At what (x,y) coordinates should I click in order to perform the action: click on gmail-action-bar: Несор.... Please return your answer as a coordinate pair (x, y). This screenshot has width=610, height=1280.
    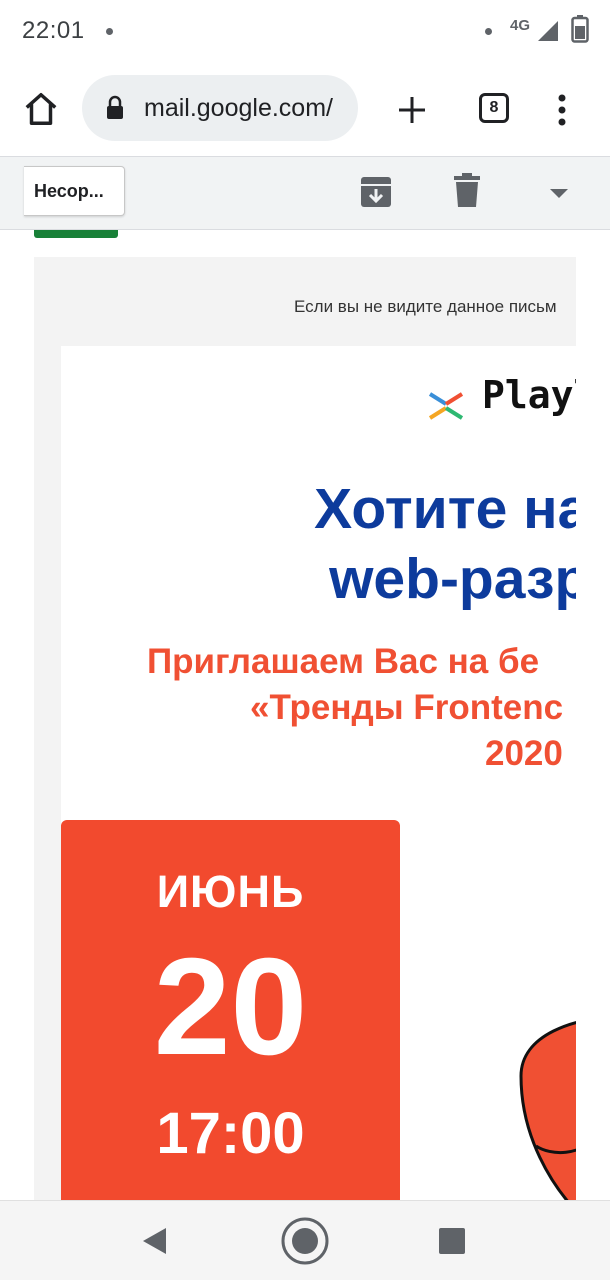
    Looking at the image, I should click on (305, 193).